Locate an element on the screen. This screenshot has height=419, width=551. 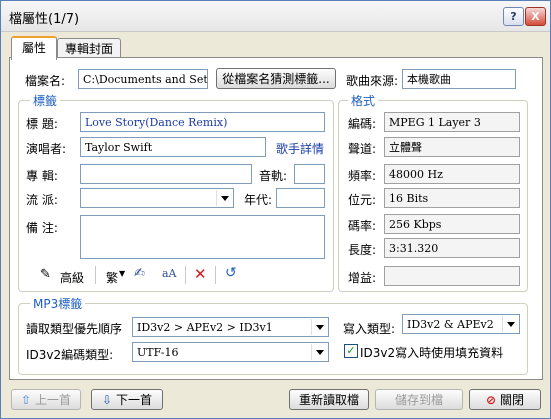
format-group-label: 格式 is located at coordinates (363, 100).